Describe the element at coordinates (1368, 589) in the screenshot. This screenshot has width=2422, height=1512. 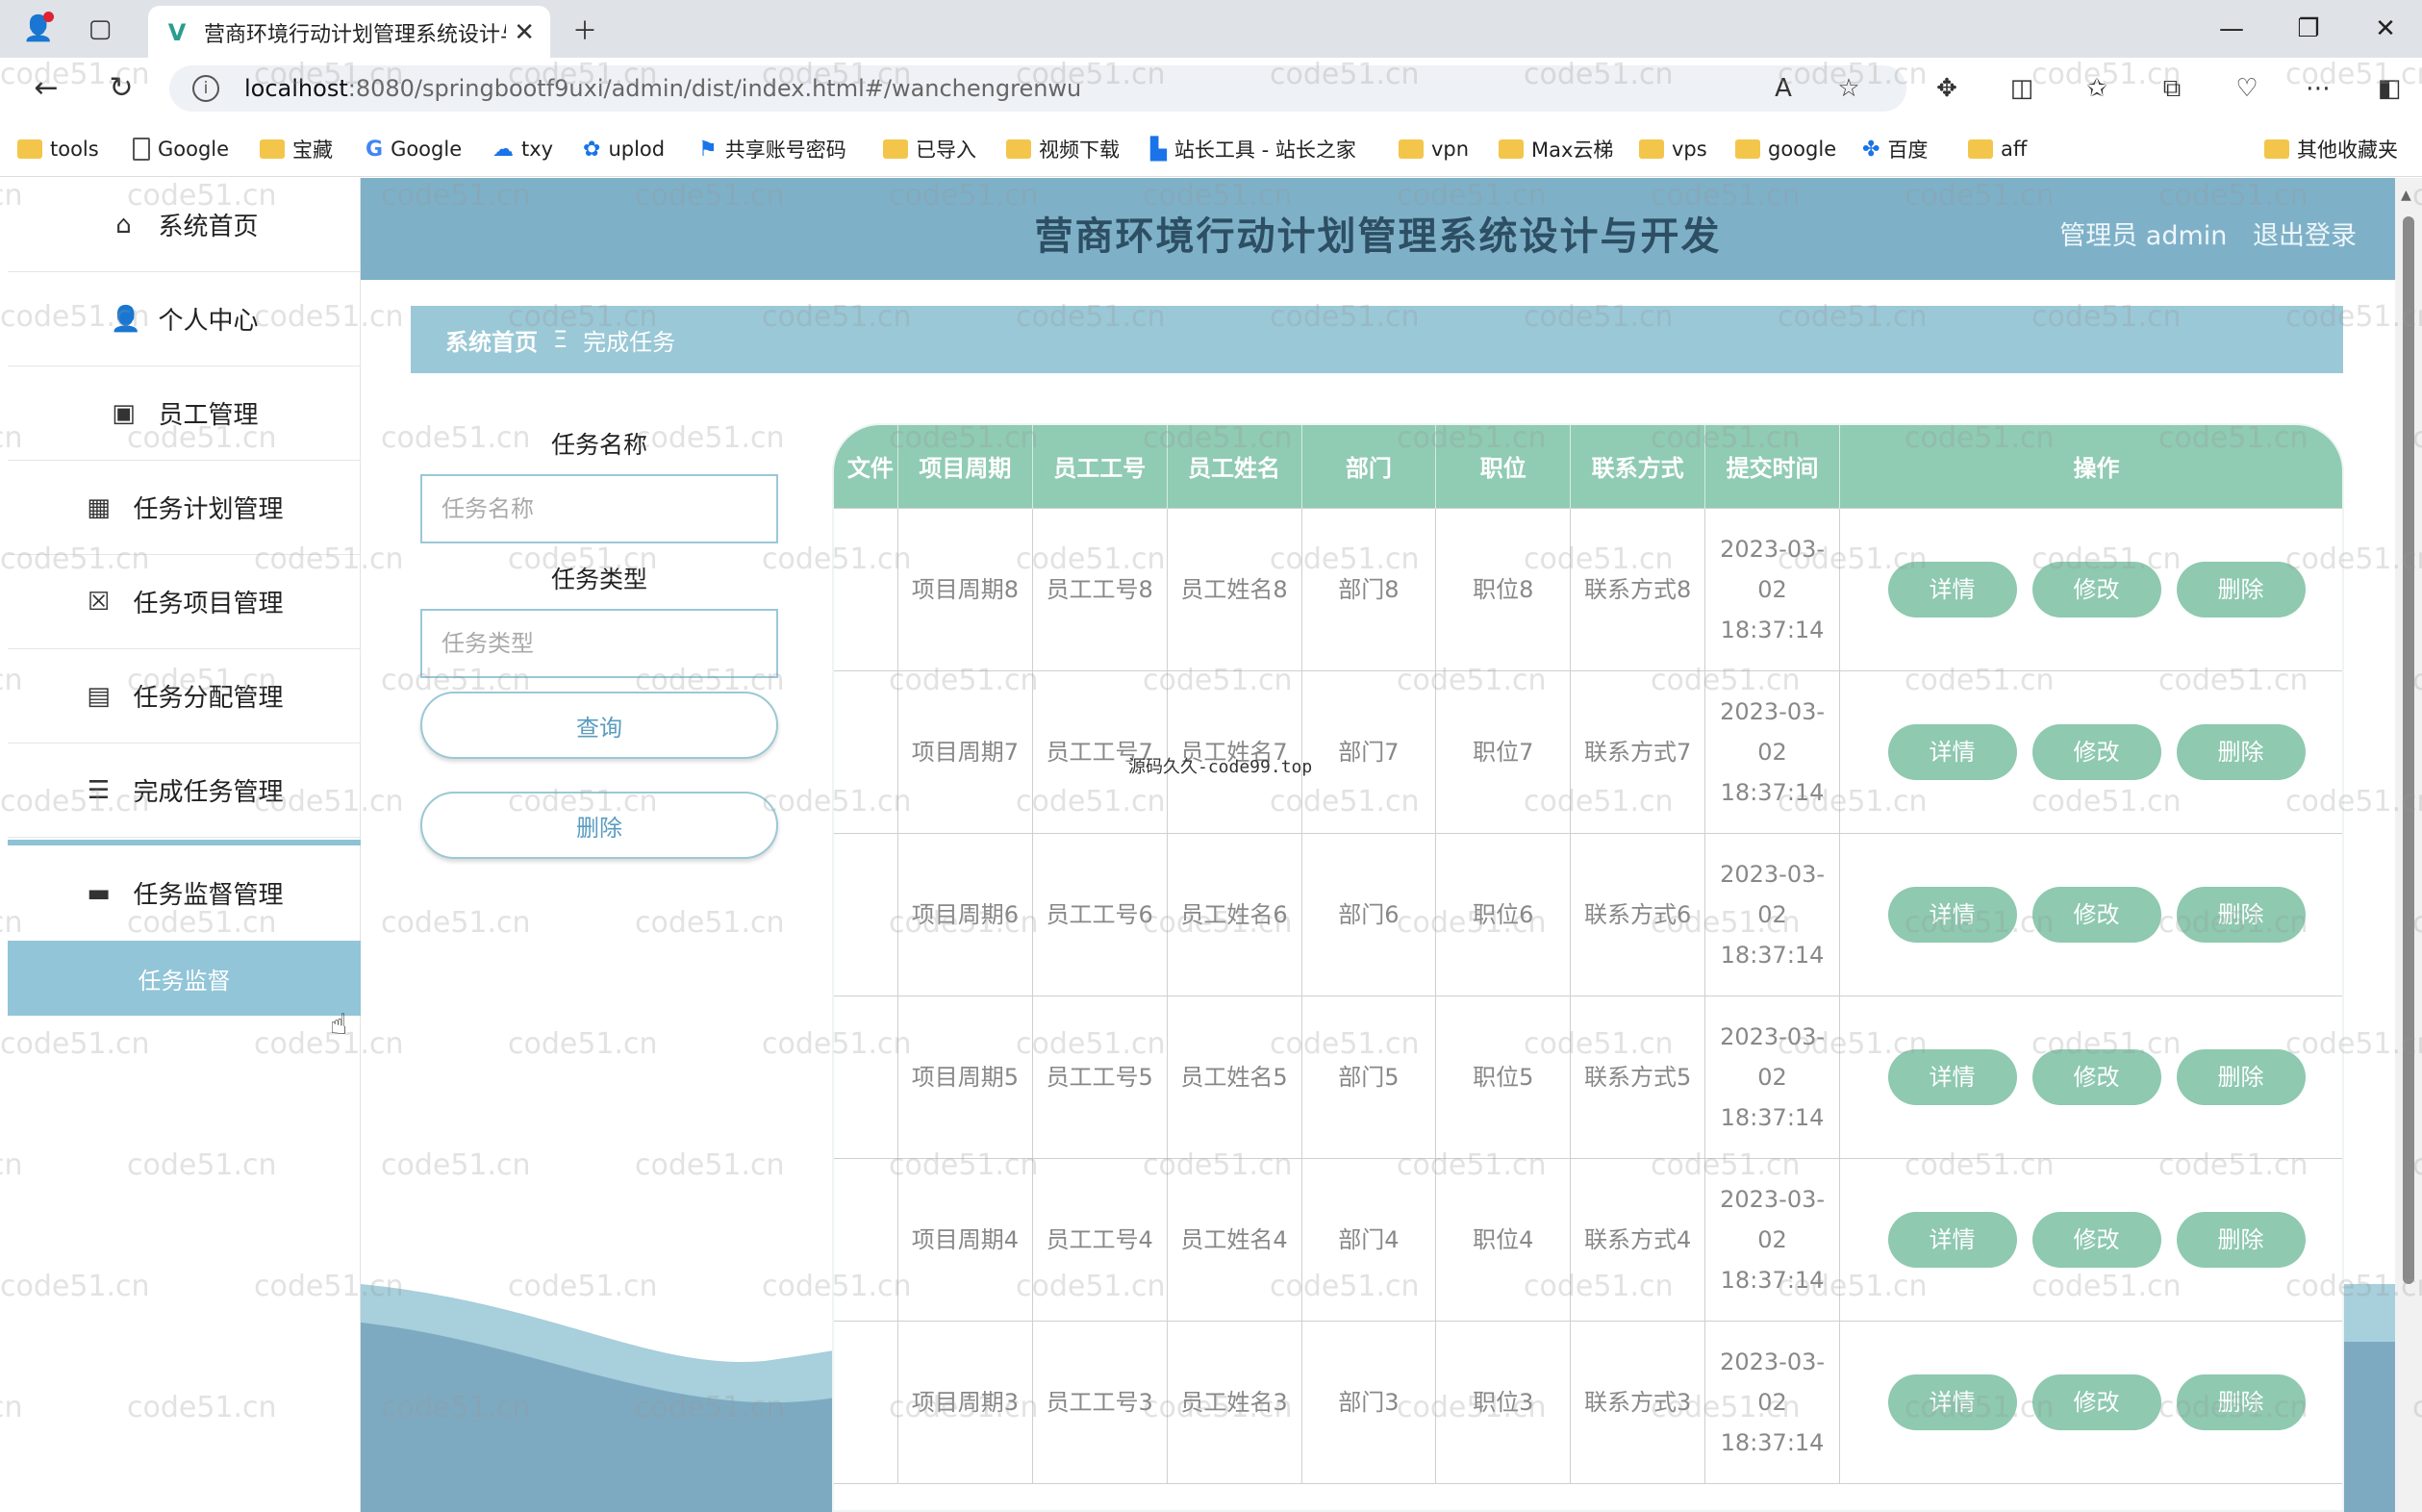
I see `cell-dept: 部门8` at that location.